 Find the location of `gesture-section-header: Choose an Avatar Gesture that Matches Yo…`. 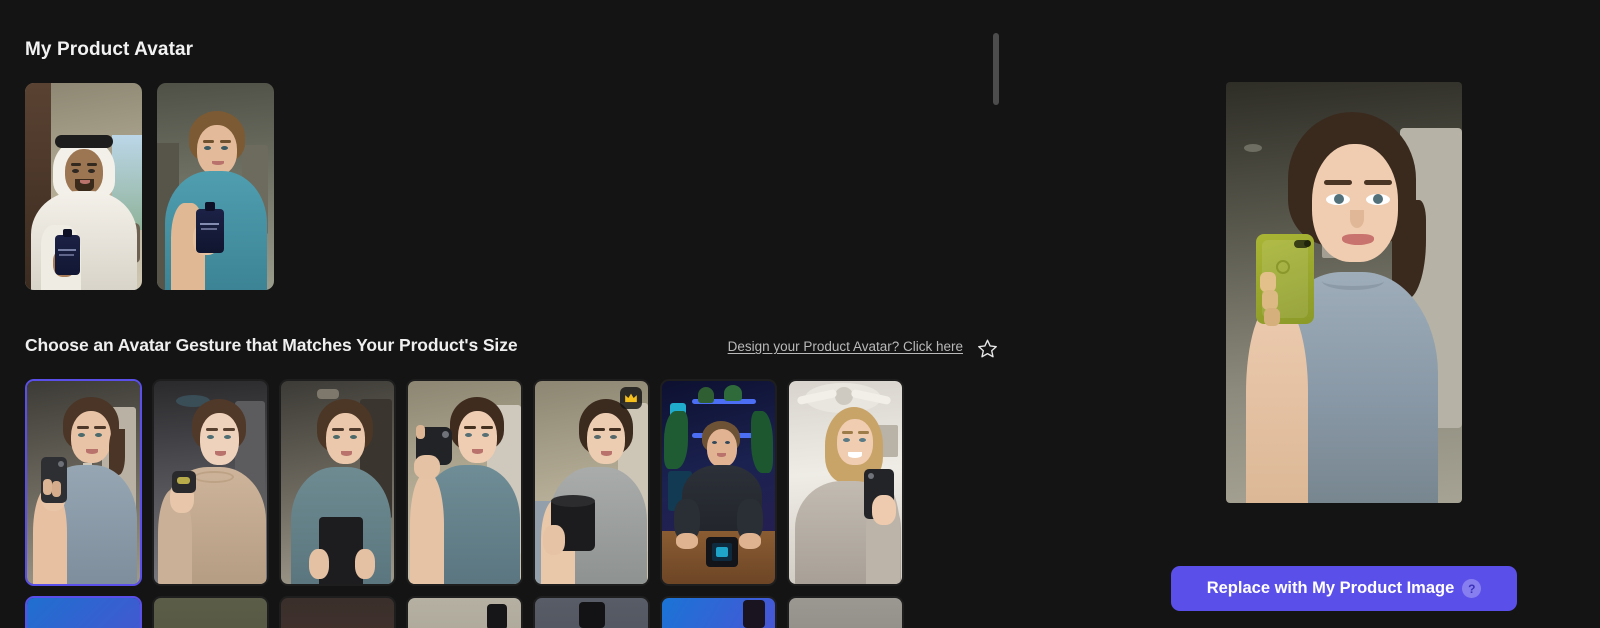

gesture-section-header: Choose an Avatar Gesture that Matches Yo… is located at coordinates (512, 348).